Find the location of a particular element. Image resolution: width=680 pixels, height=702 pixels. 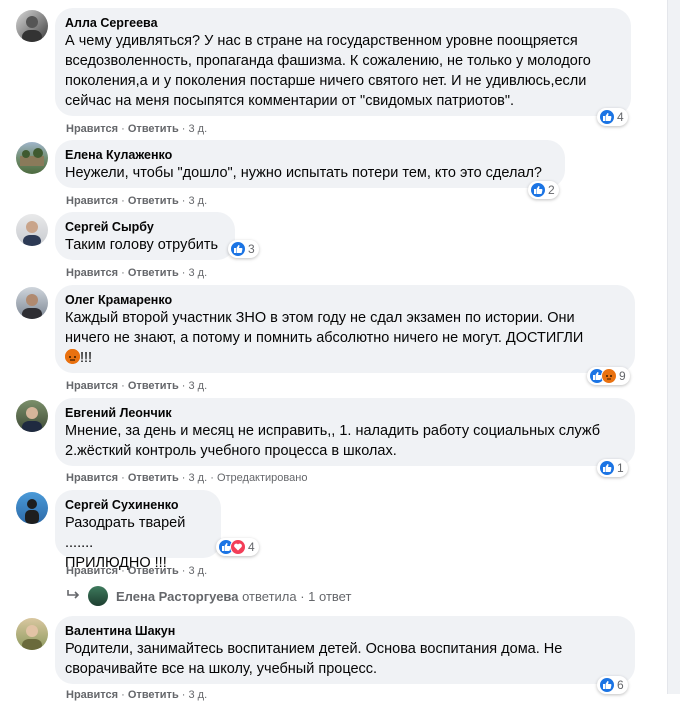

reaction-count: 9 is located at coordinates (608, 376).